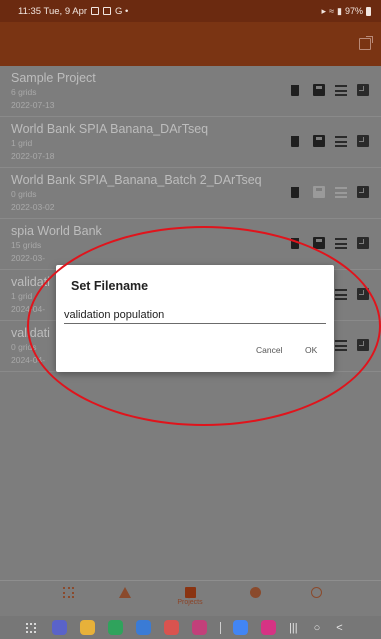  I want to click on app-bar, so click(190, 44).